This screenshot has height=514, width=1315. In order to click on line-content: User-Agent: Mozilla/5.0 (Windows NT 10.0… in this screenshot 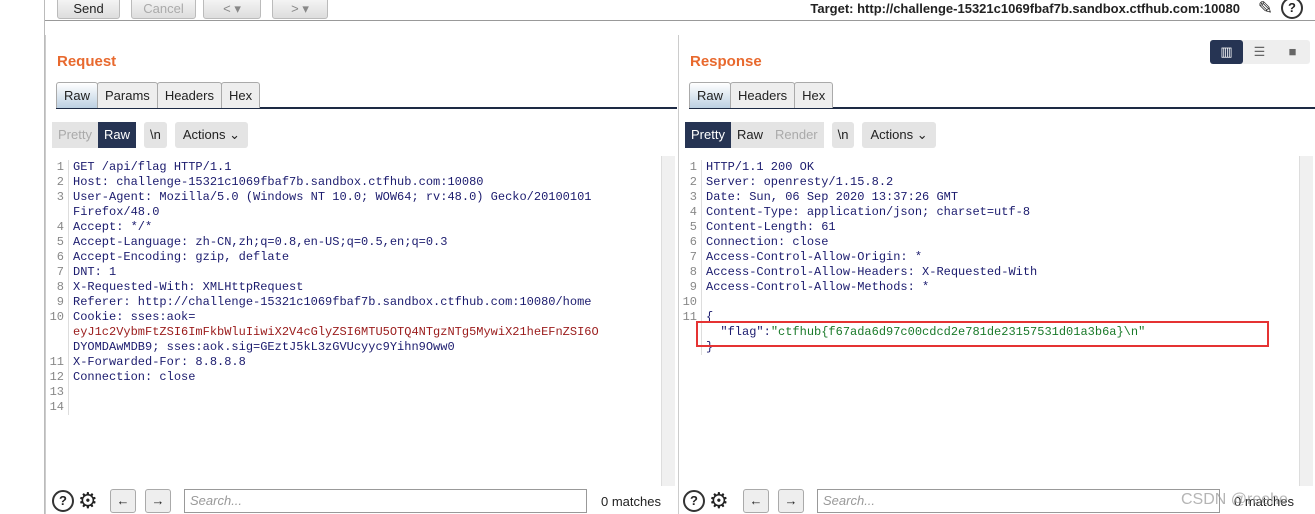, I will do `click(332, 197)`.